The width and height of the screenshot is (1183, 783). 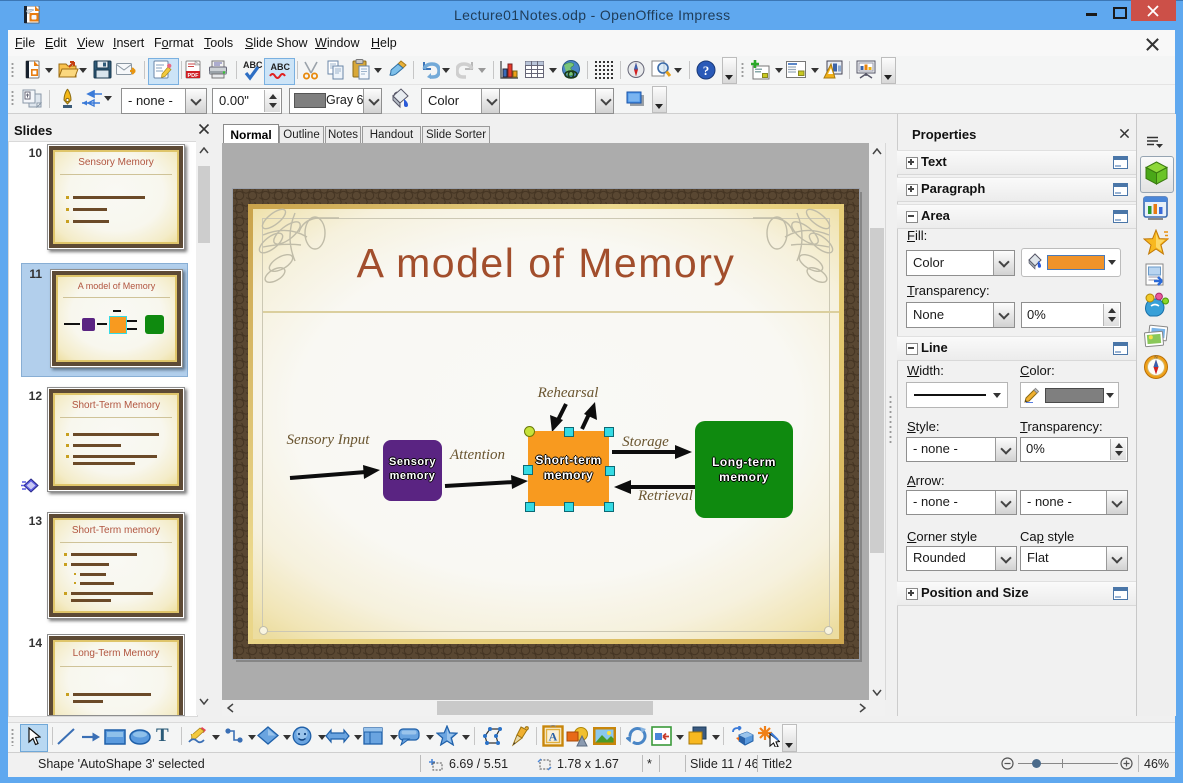 I want to click on svg-text: N, so click(x=1155, y=357).